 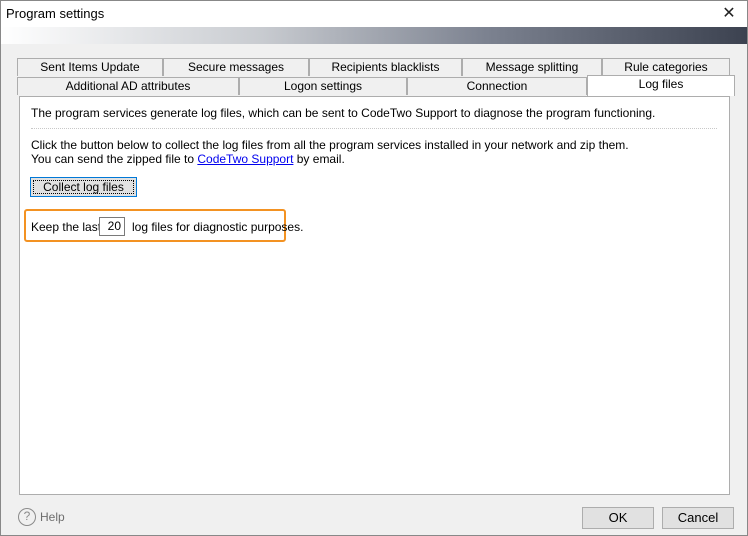 I want to click on tab-recipients-blacklists: Recipients blacklists, so click(x=385, y=67).